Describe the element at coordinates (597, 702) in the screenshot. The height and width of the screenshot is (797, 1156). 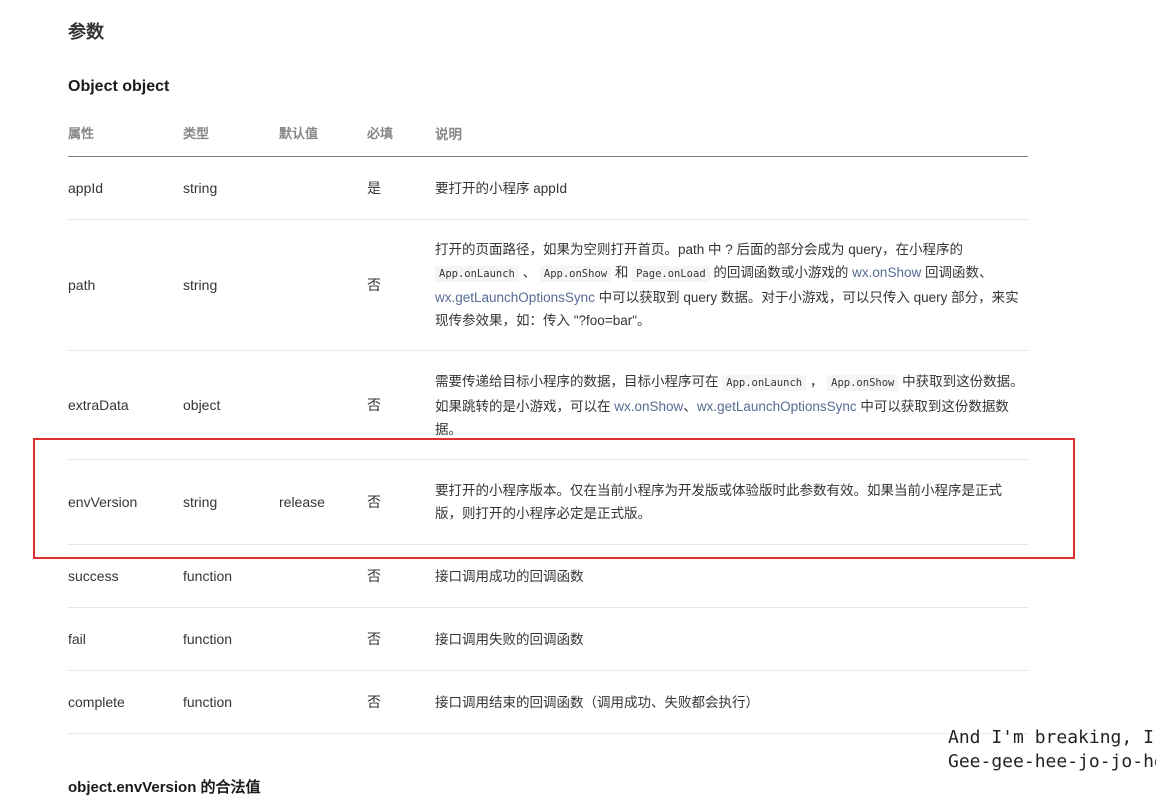
I see `desc-text: 接口调用结束的回调函数（调用成功、失败都会执行）` at that location.